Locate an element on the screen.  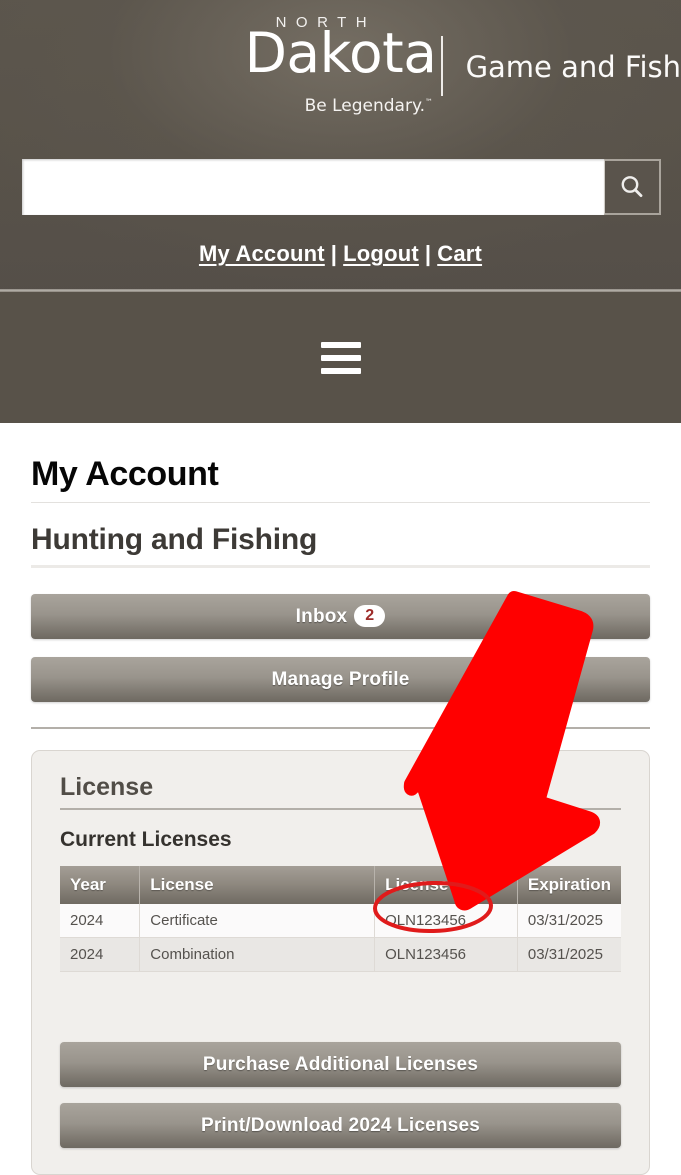
license-card-title: License is located at coordinates (107, 787).